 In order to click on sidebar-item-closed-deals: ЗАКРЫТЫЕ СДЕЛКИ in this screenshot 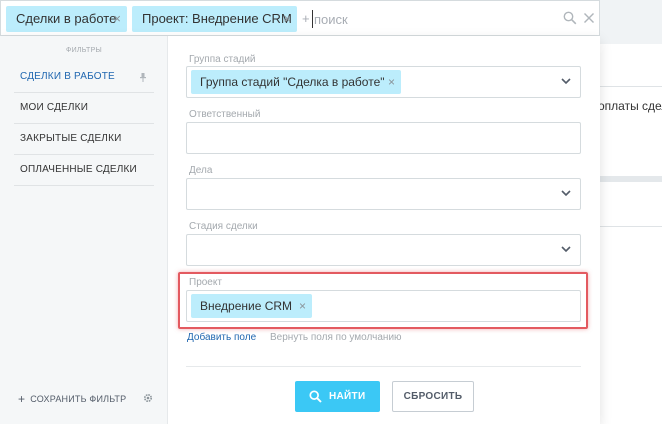, I will do `click(84, 139)`.